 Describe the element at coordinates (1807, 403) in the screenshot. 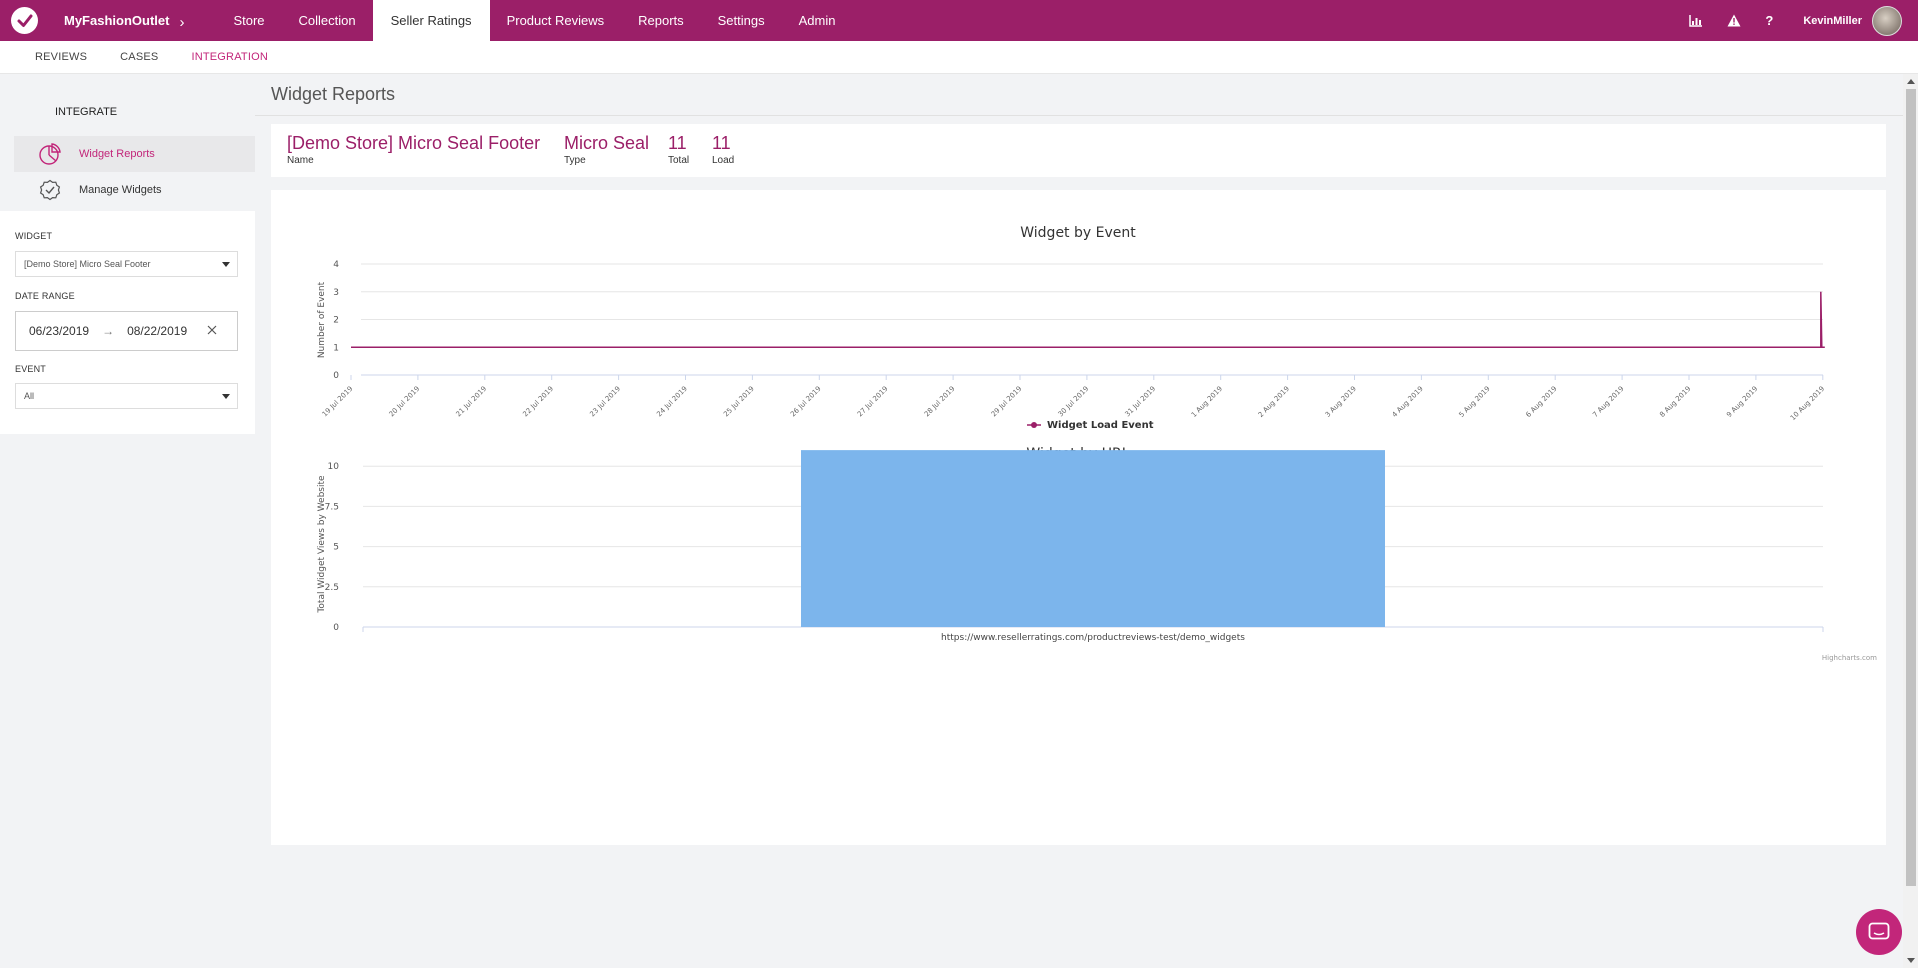

I see `x-tick-label: 10 Aug 2019` at that location.